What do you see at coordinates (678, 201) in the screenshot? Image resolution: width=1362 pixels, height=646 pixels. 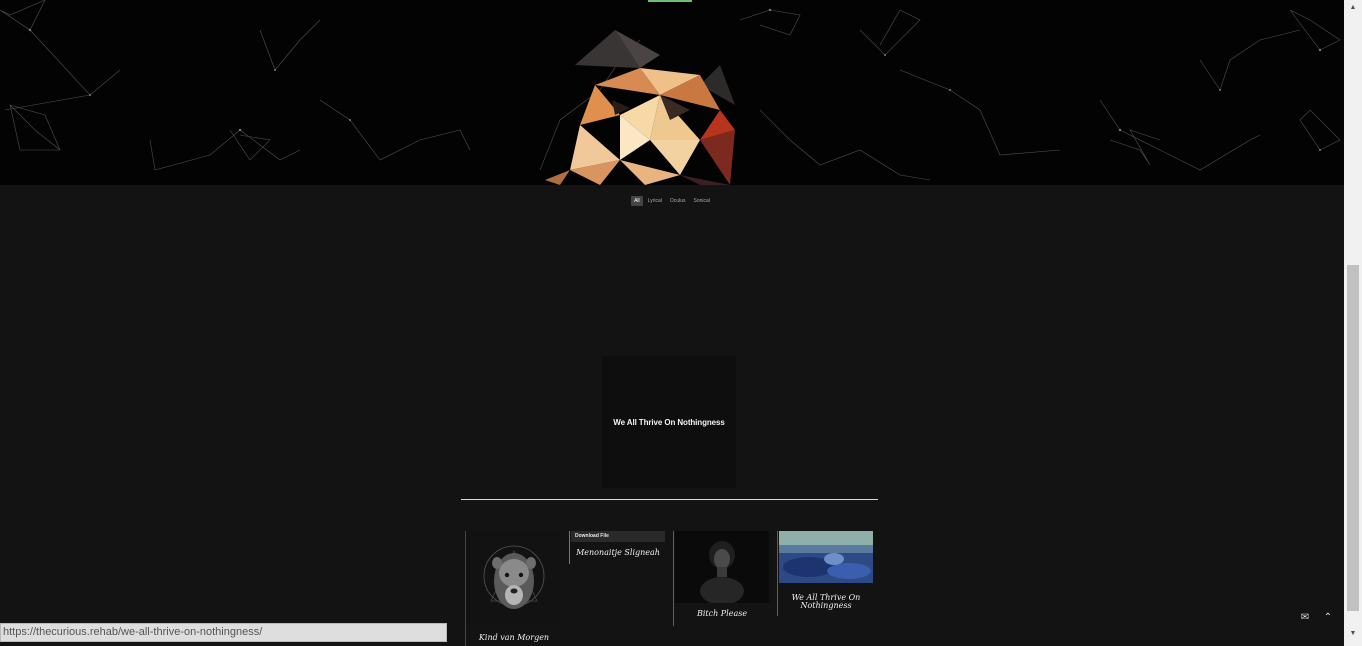 I see `filter-tab-oculus: Oculus` at bounding box center [678, 201].